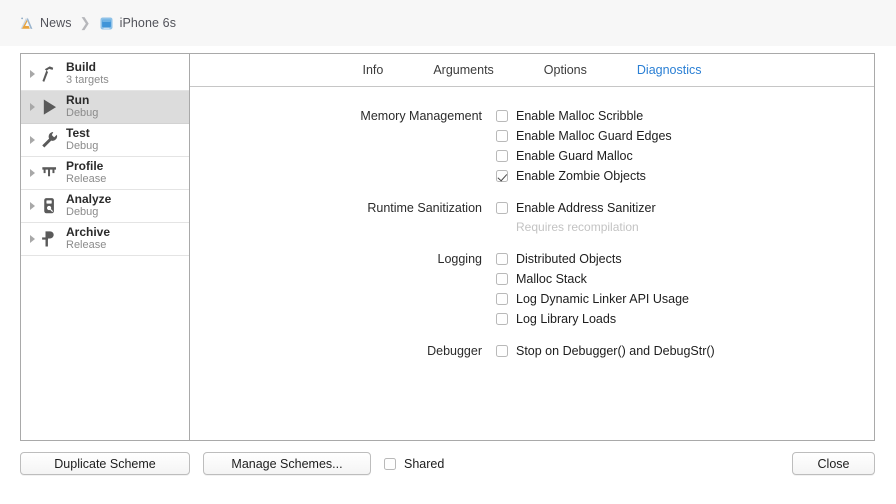  What do you see at coordinates (81, 67) in the screenshot?
I see `sidebar-item-title: Build` at bounding box center [81, 67].